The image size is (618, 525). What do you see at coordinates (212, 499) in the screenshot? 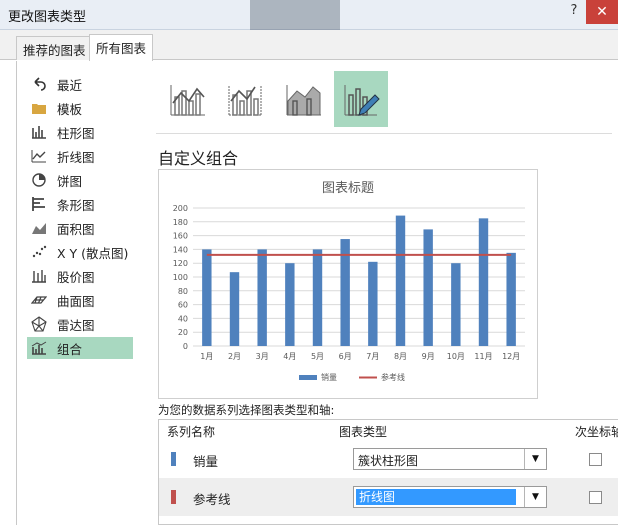
I see `series-name: 参考线` at bounding box center [212, 499].